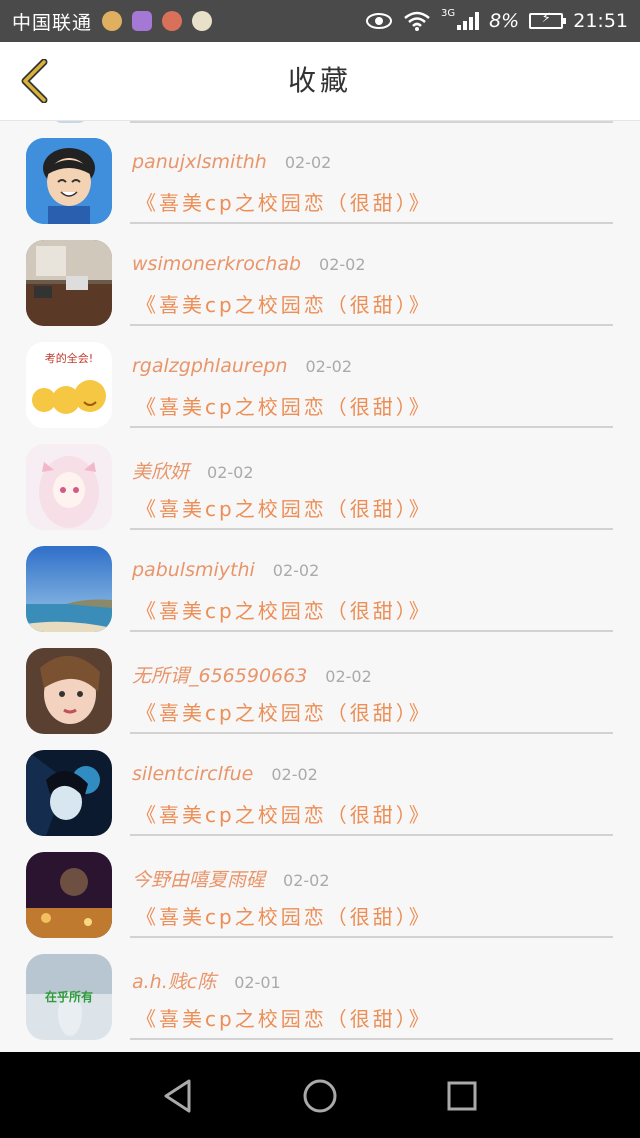  I want to click on username: 今野由嘻夏雨䃏, so click(198, 880).